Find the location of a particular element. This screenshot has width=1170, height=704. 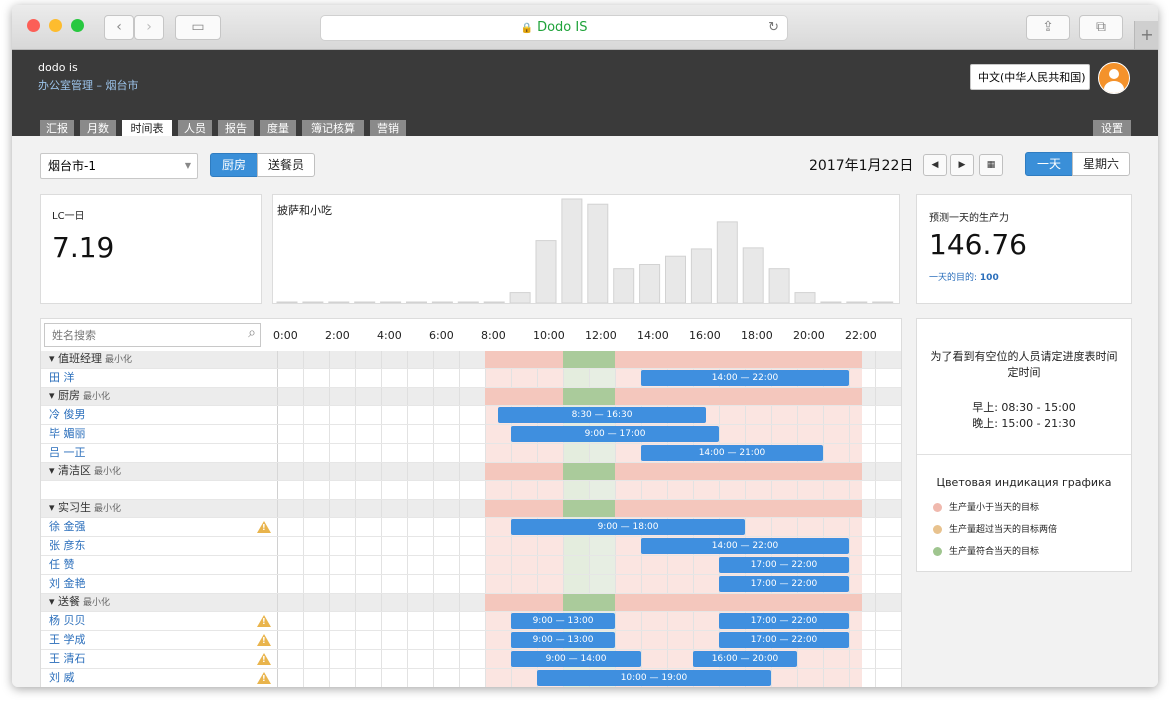

settings-tab: 设置 is located at coordinates (1112, 128).